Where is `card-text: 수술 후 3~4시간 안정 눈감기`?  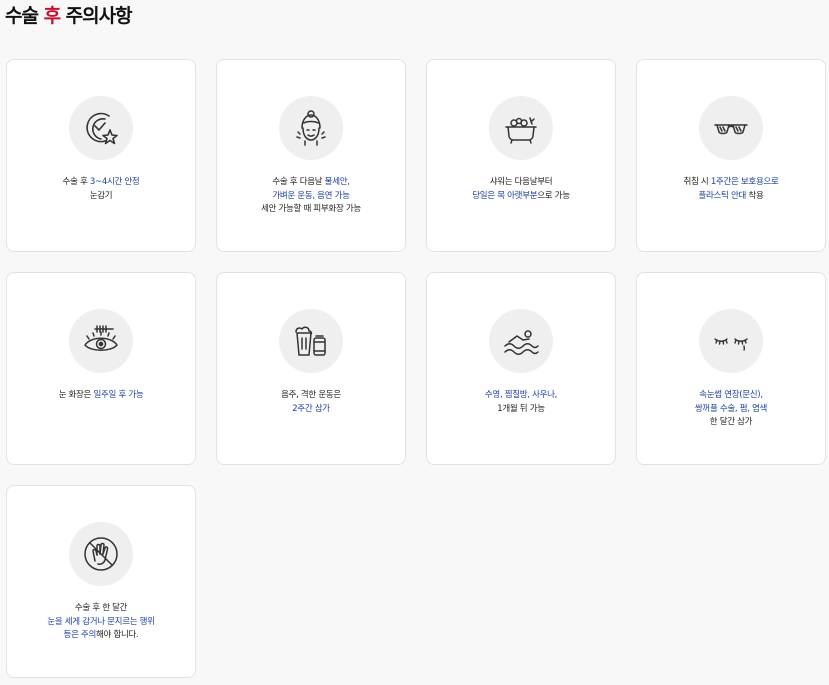 card-text: 수술 후 3~4시간 안정 눈감기 is located at coordinates (101, 189).